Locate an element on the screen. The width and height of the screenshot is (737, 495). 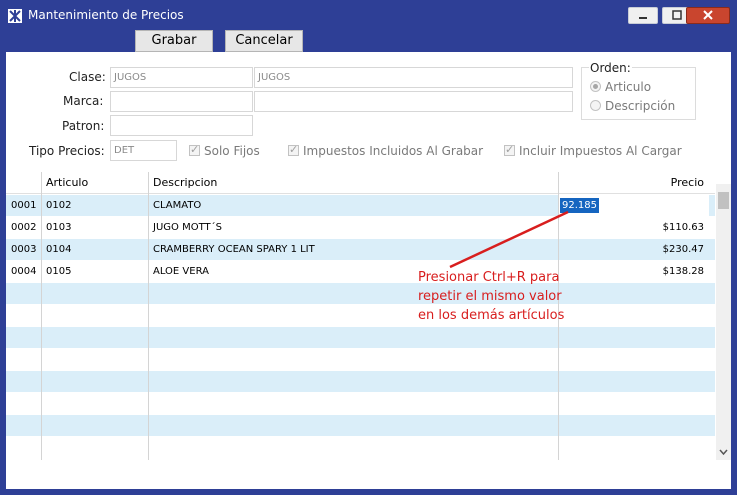
orden-articulo-radio is located at coordinates (595, 86).